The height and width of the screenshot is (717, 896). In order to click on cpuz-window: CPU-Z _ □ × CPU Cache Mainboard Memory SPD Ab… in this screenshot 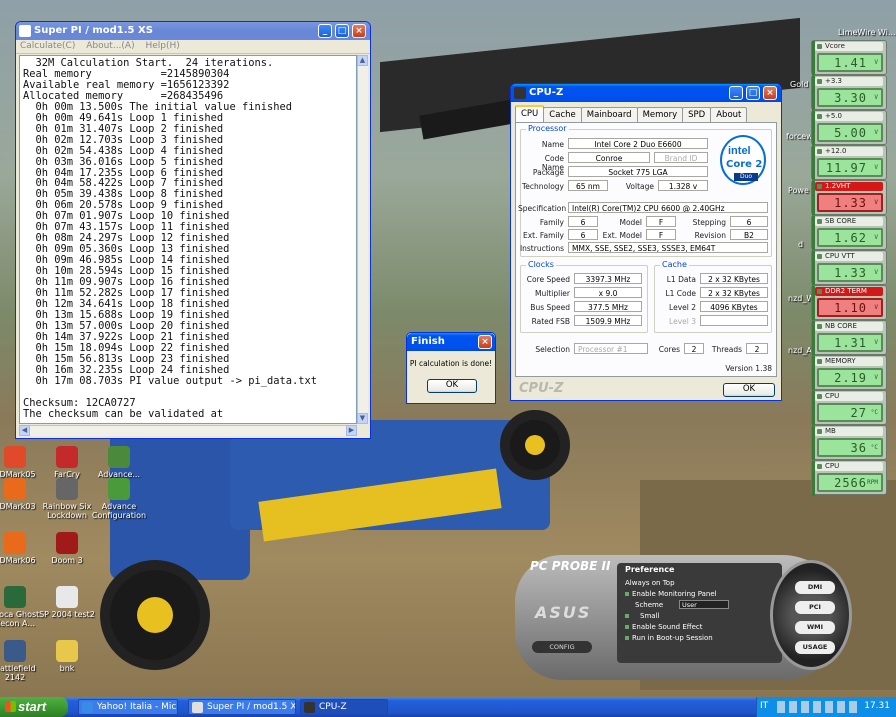, I will do `click(646, 242)`.